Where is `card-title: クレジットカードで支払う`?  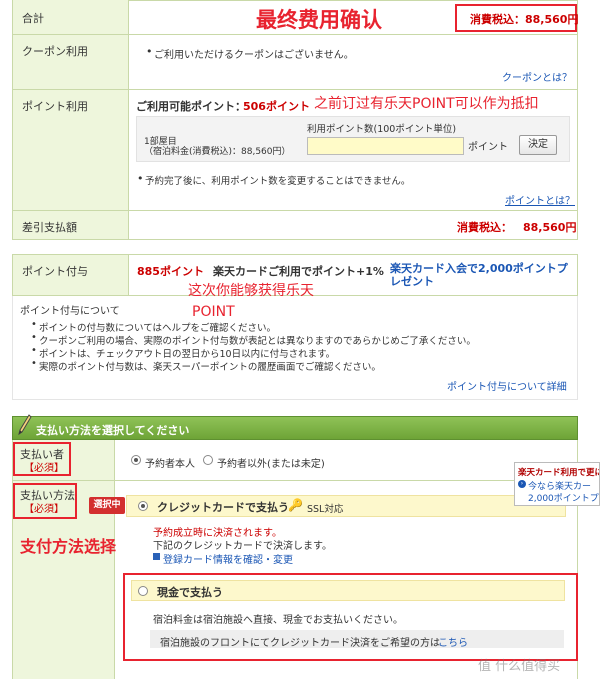 card-title: クレジットカードで支払う is located at coordinates (223, 507).